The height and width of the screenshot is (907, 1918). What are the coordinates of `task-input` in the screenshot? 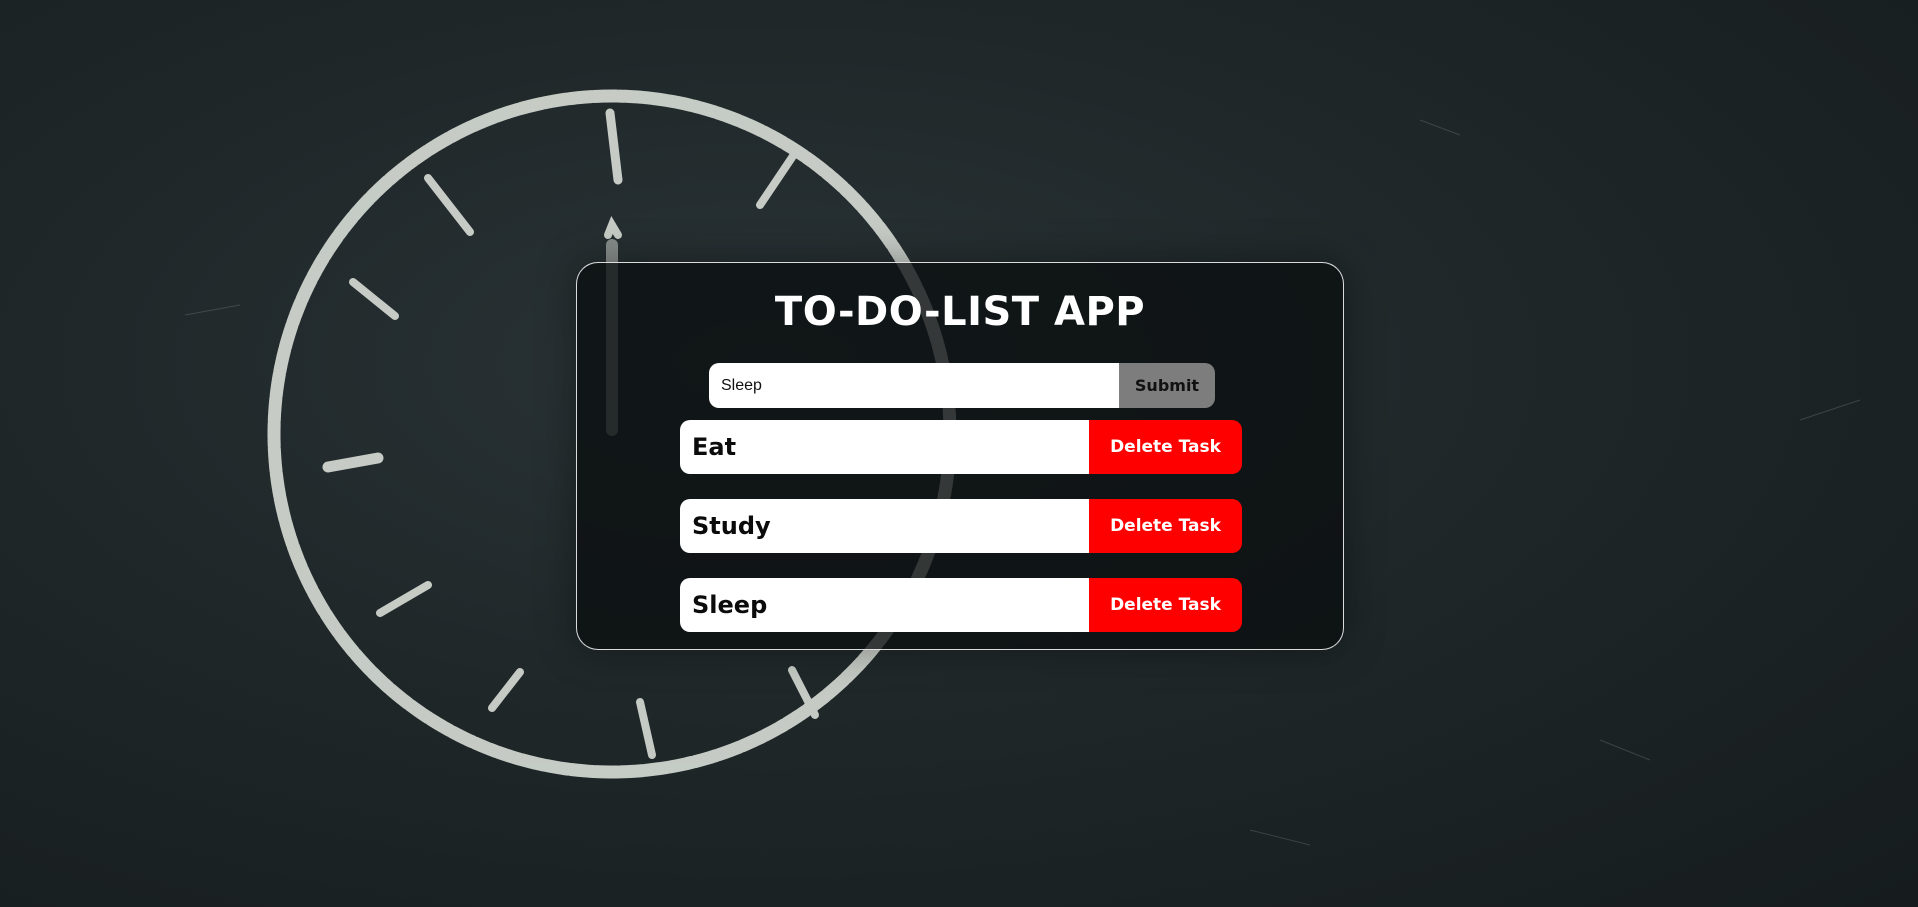 It's located at (914, 385).